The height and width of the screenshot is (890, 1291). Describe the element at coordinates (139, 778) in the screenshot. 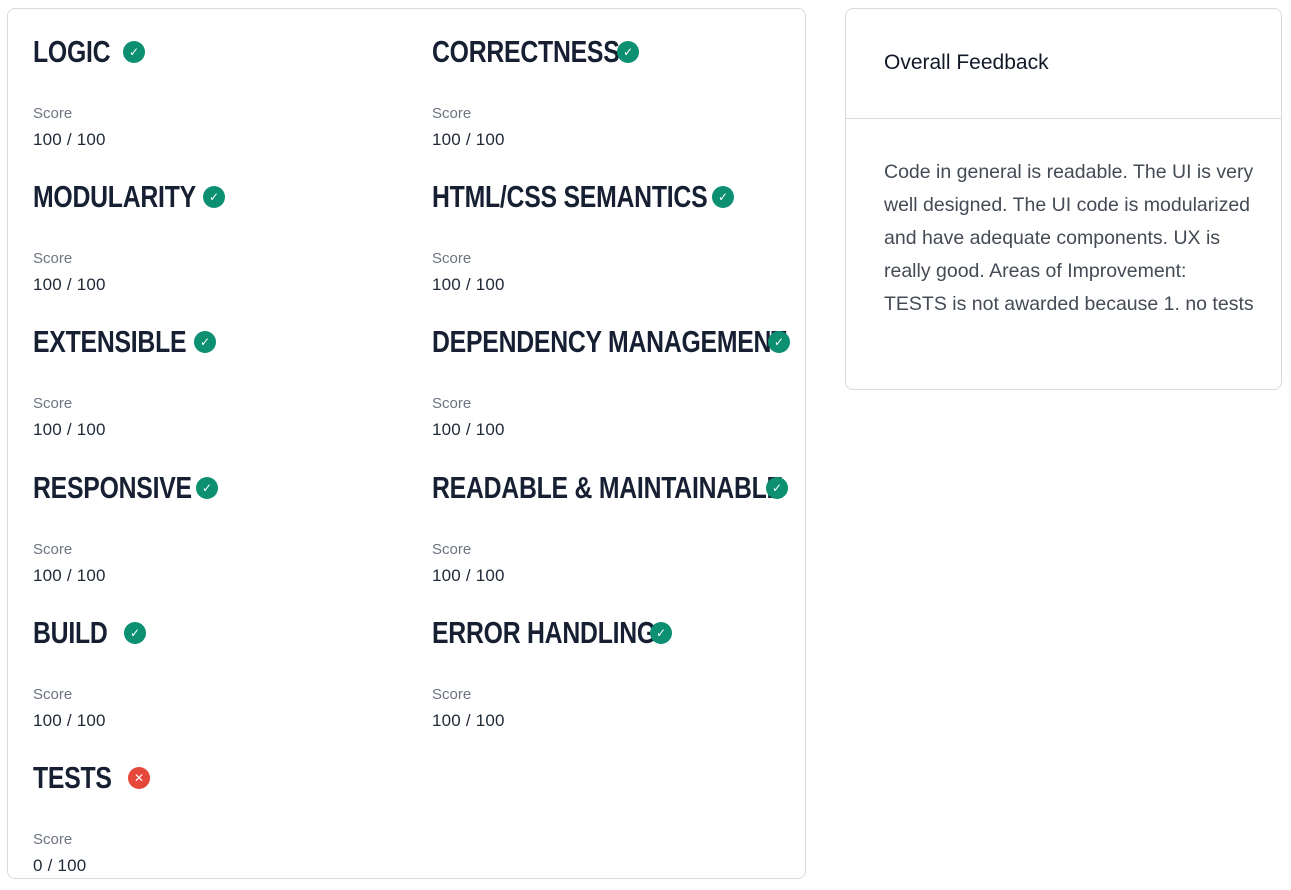

I see `cross-icon: ✕` at that location.